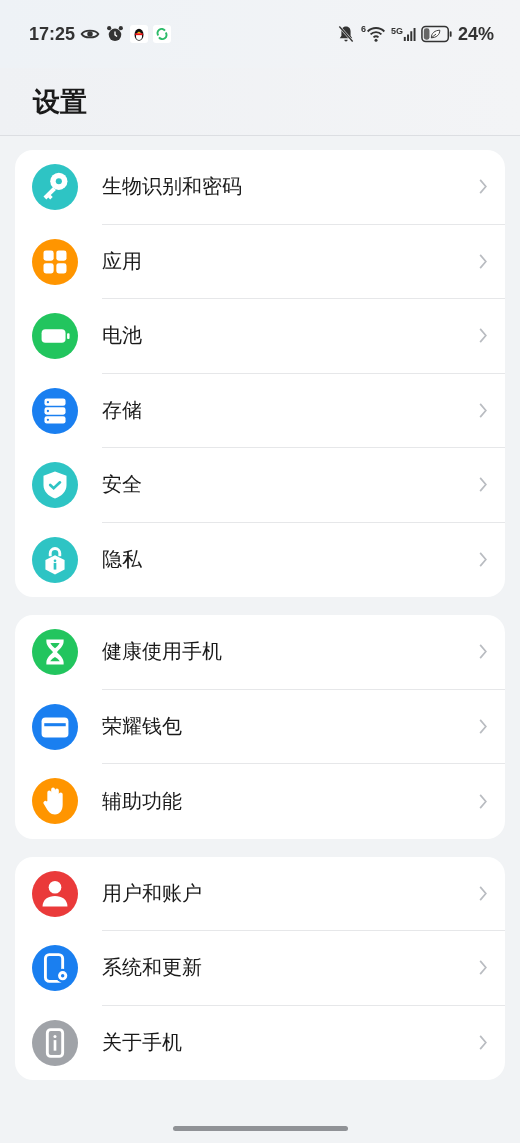 This screenshot has width=520, height=1143. Describe the element at coordinates (260, 726) in the screenshot. I see `settings-item: 荣耀钱包` at that location.